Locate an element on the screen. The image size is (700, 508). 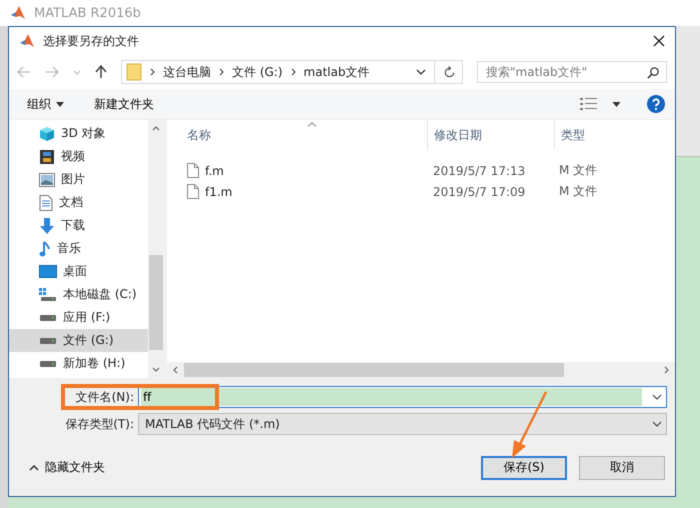
file-type-dropdown: MATLAB 代码文件 (*.m) is located at coordinates (402, 424).